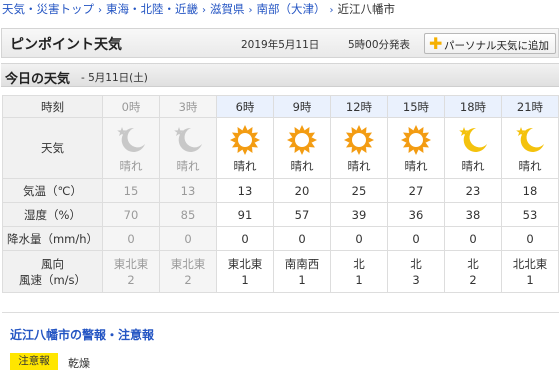 The width and height of the screenshot is (560, 378). What do you see at coordinates (379, 45) in the screenshot?
I see `issued-time: 5時00分発表` at bounding box center [379, 45].